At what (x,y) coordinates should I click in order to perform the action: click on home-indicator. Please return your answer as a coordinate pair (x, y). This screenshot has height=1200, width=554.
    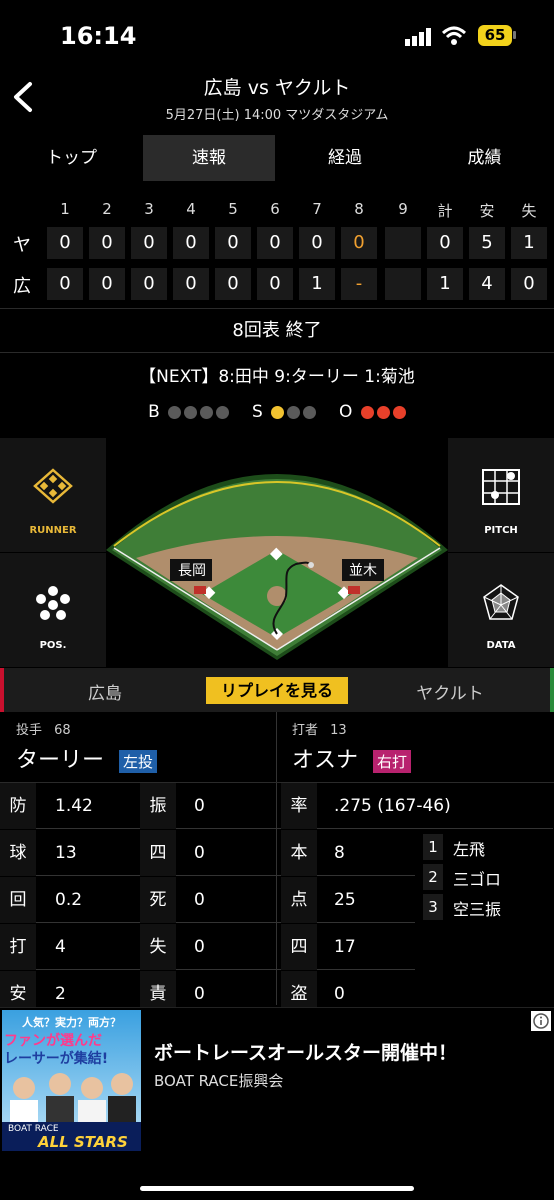
    Looking at the image, I should click on (277, 1188).